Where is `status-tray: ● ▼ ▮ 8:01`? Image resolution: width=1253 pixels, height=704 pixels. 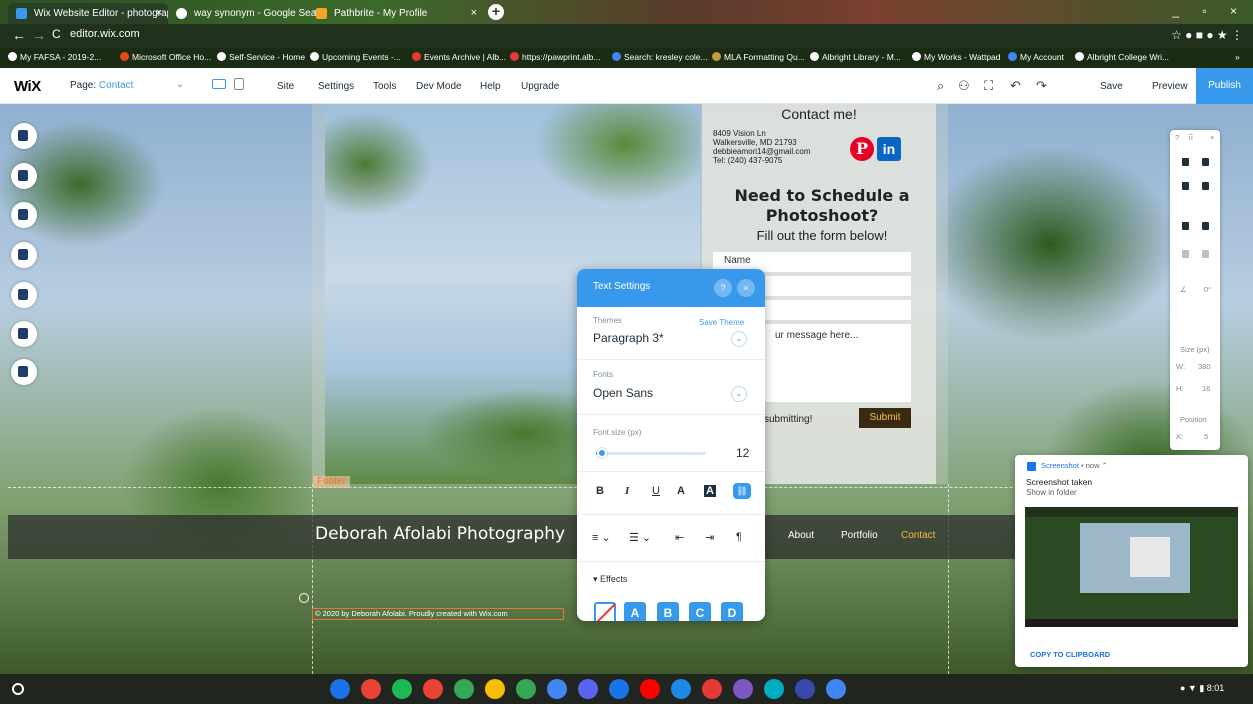
status-tray: ● ▼ ▮ 8:01 is located at coordinates (1202, 688).